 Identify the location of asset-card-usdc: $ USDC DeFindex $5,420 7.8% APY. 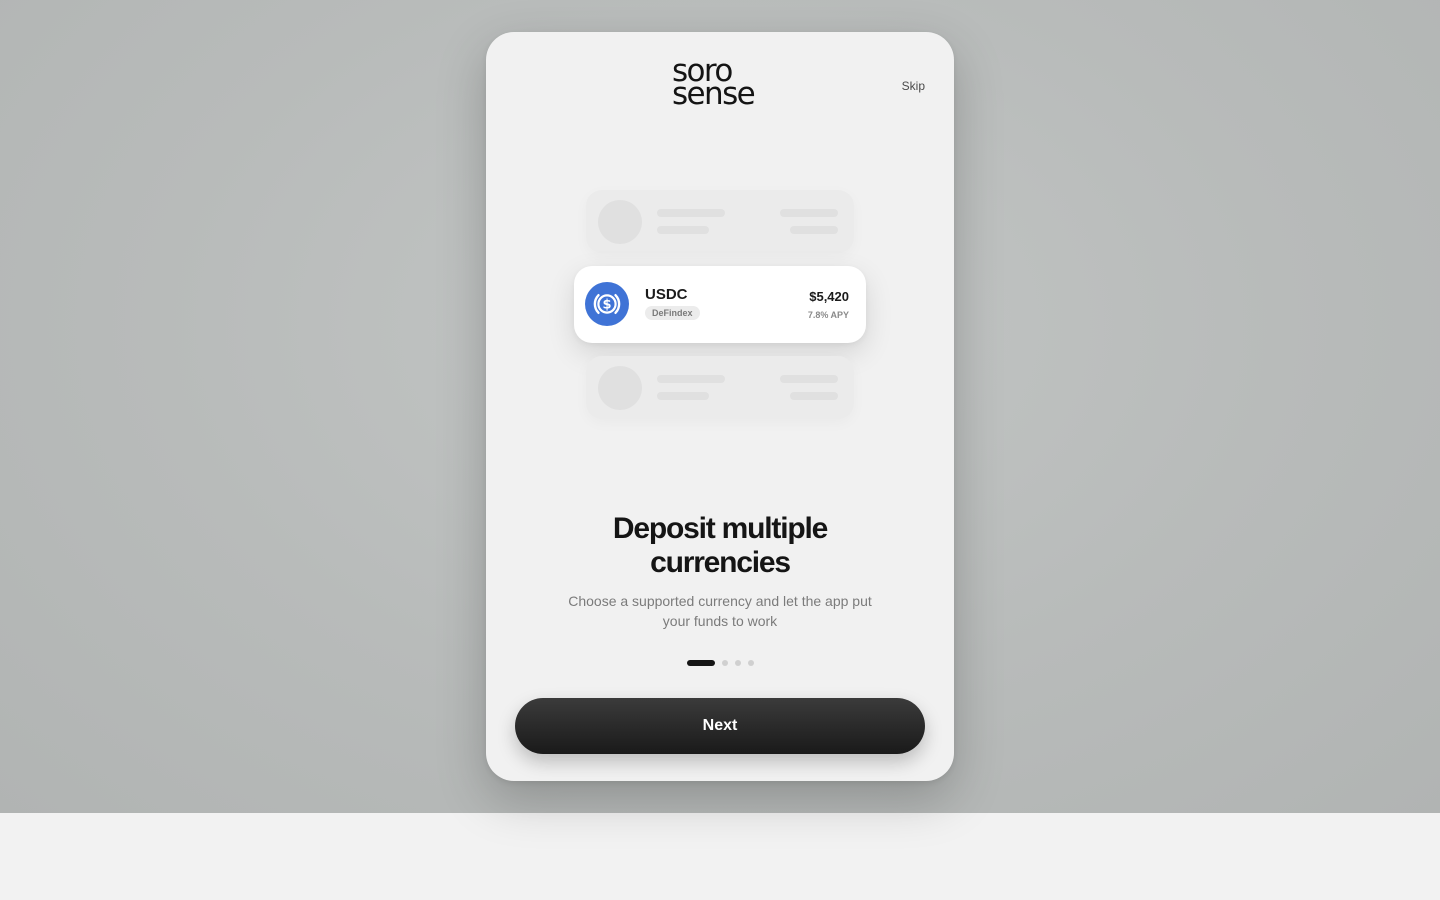
(720, 304).